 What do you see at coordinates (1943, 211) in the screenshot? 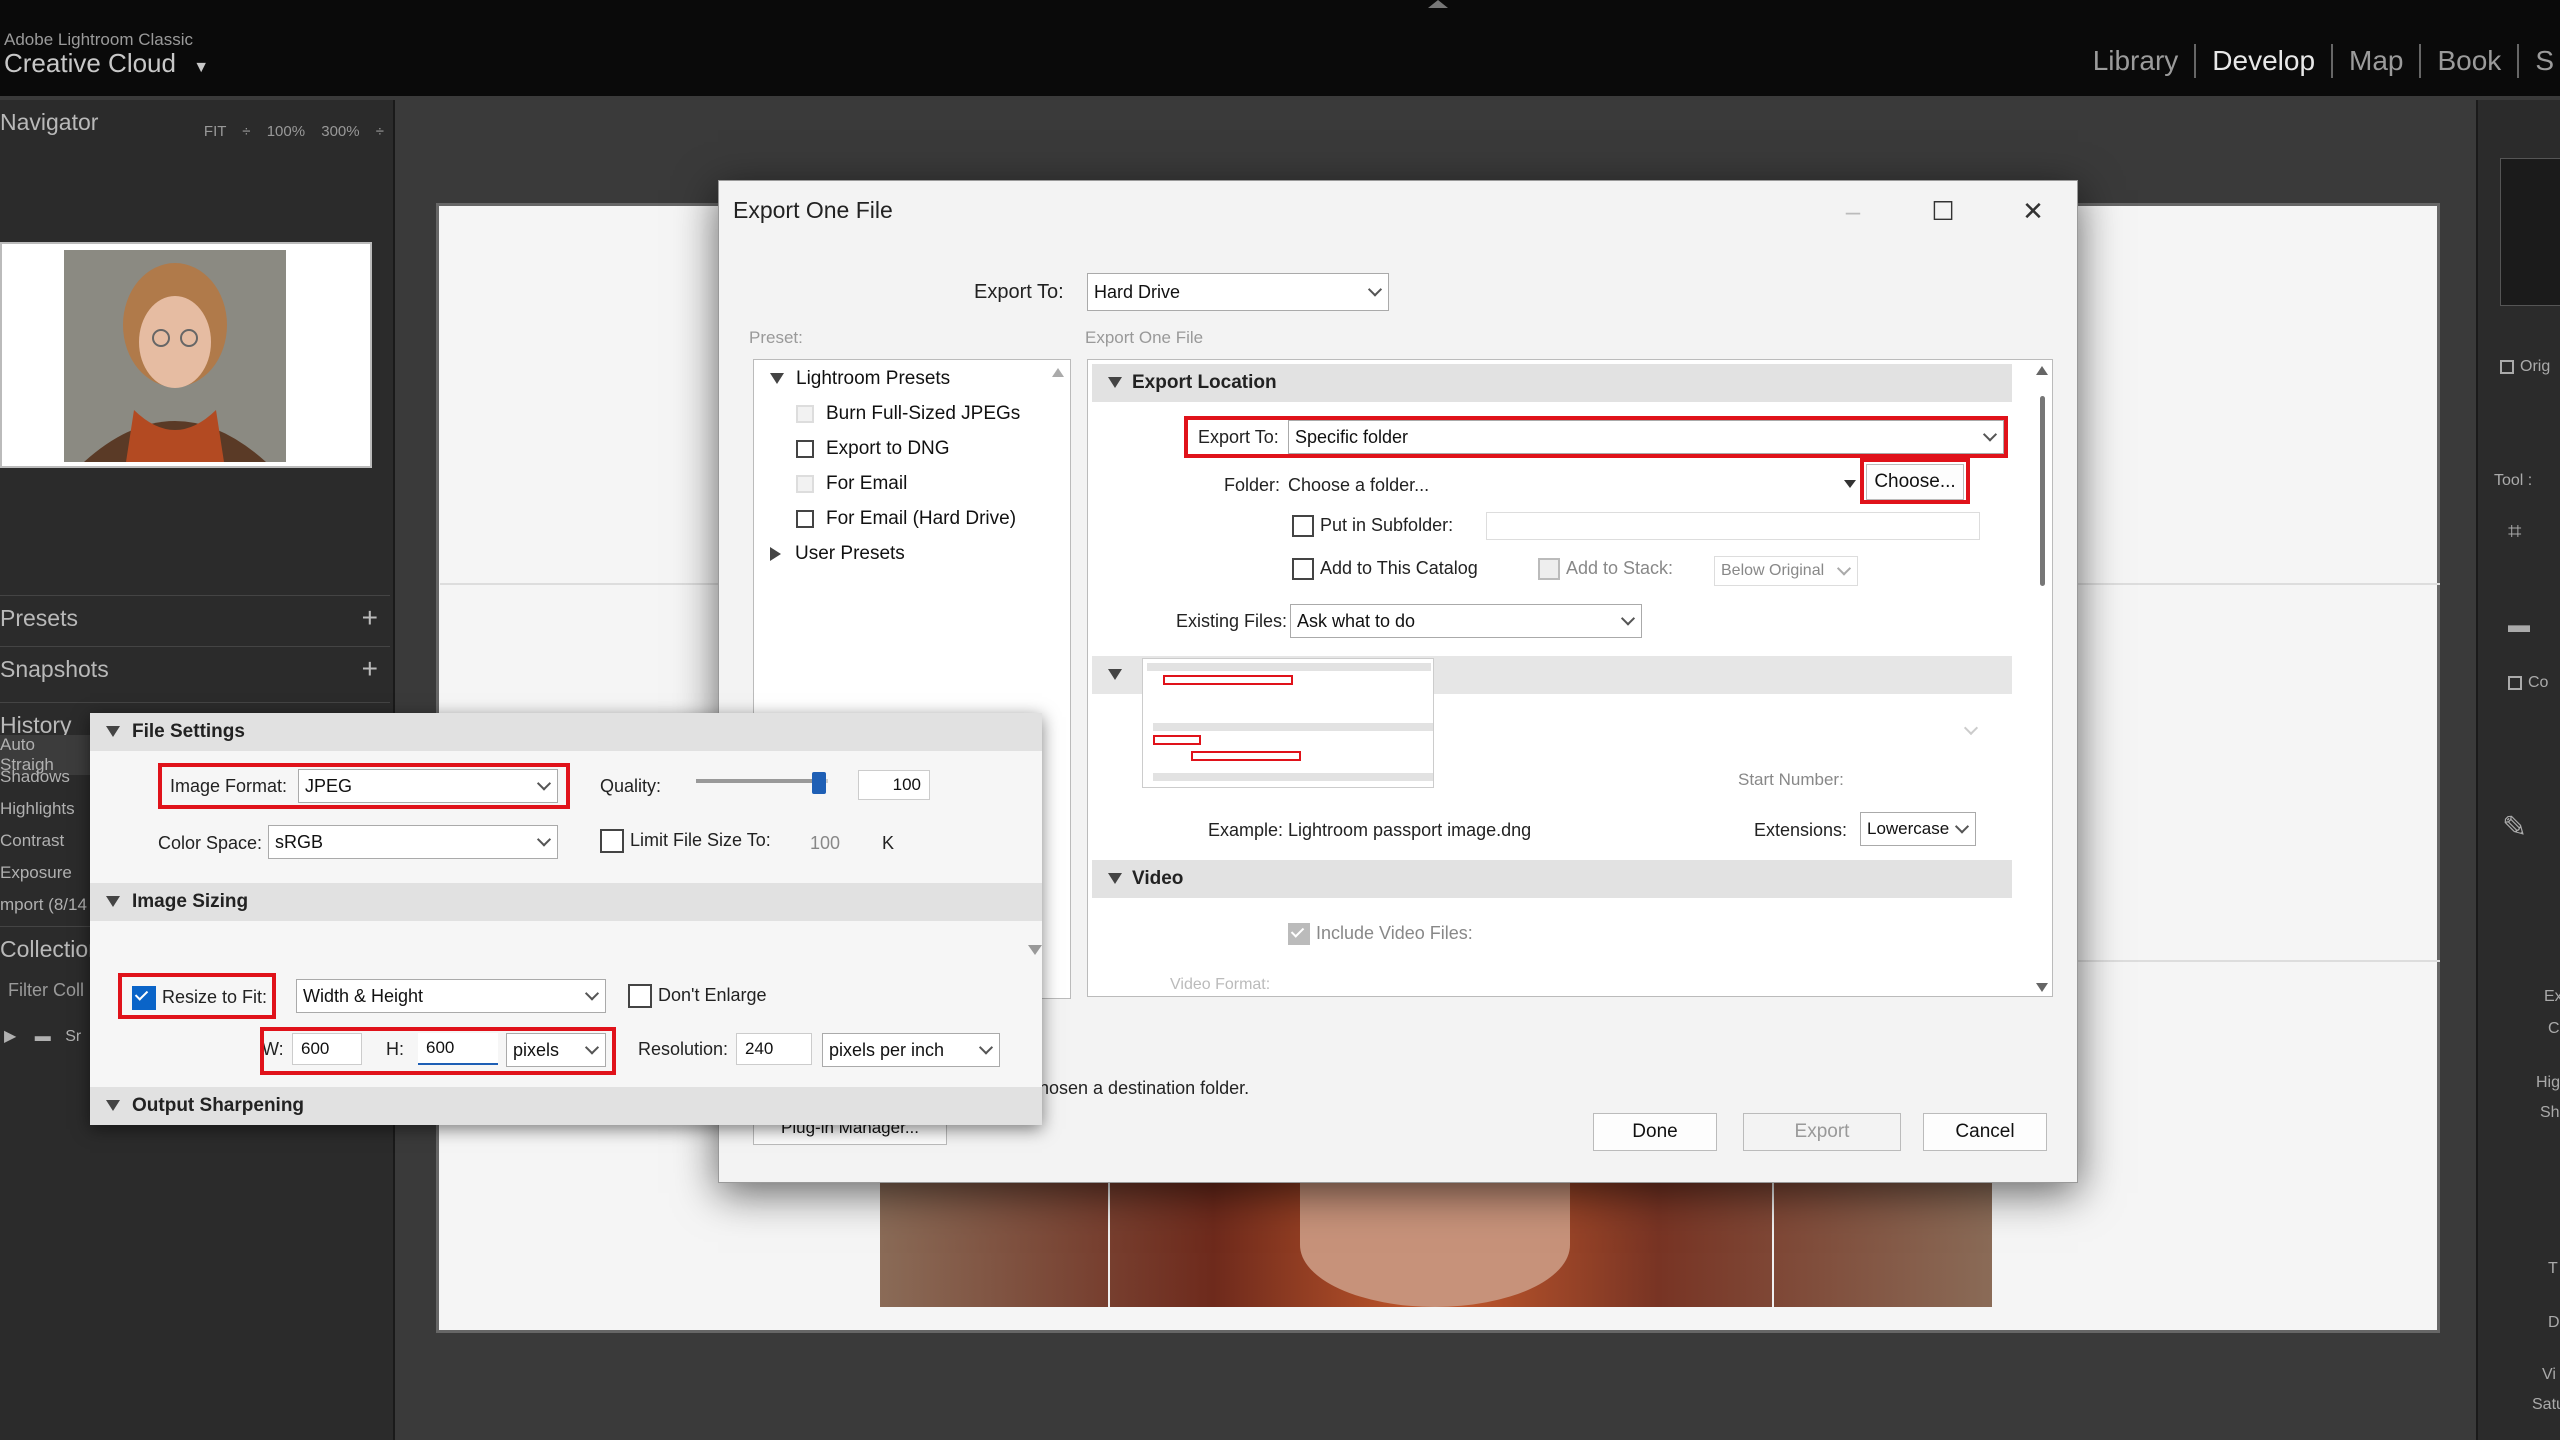
I see `maximize-icon: ☐` at bounding box center [1943, 211].